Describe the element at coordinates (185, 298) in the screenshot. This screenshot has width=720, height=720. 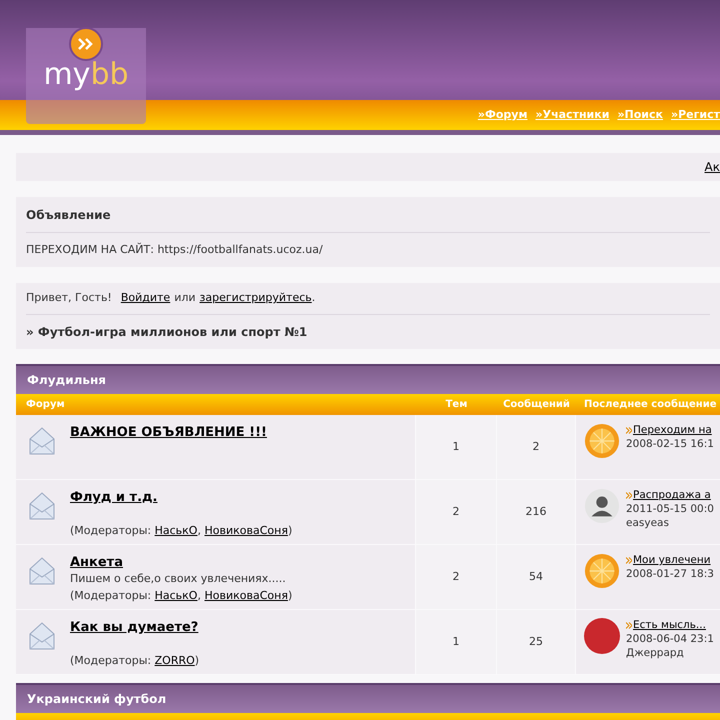
I see `or-text: или` at that location.